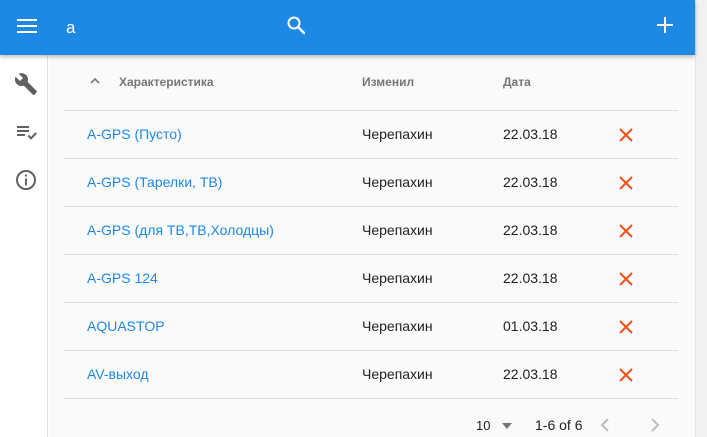 The width and height of the screenshot is (707, 437). I want to click on window-scrollbar, so click(701, 218).